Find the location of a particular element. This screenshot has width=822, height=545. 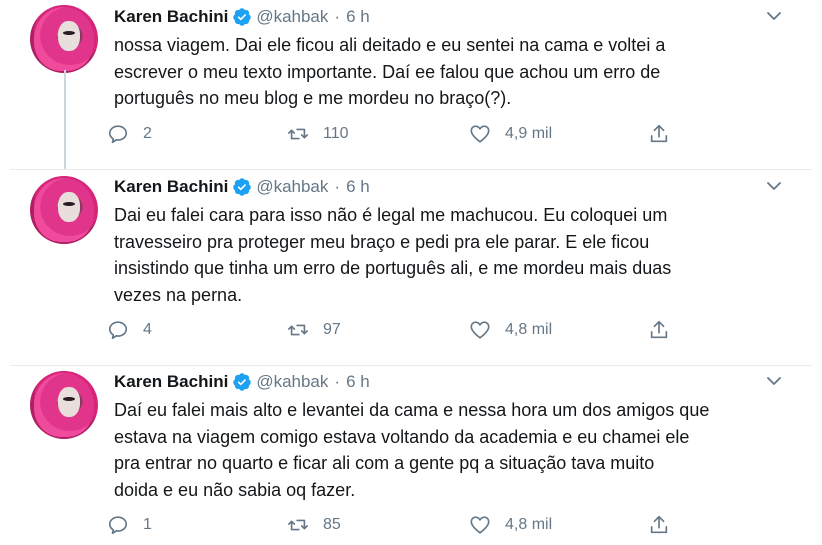

reply-count: 2 is located at coordinates (147, 133).